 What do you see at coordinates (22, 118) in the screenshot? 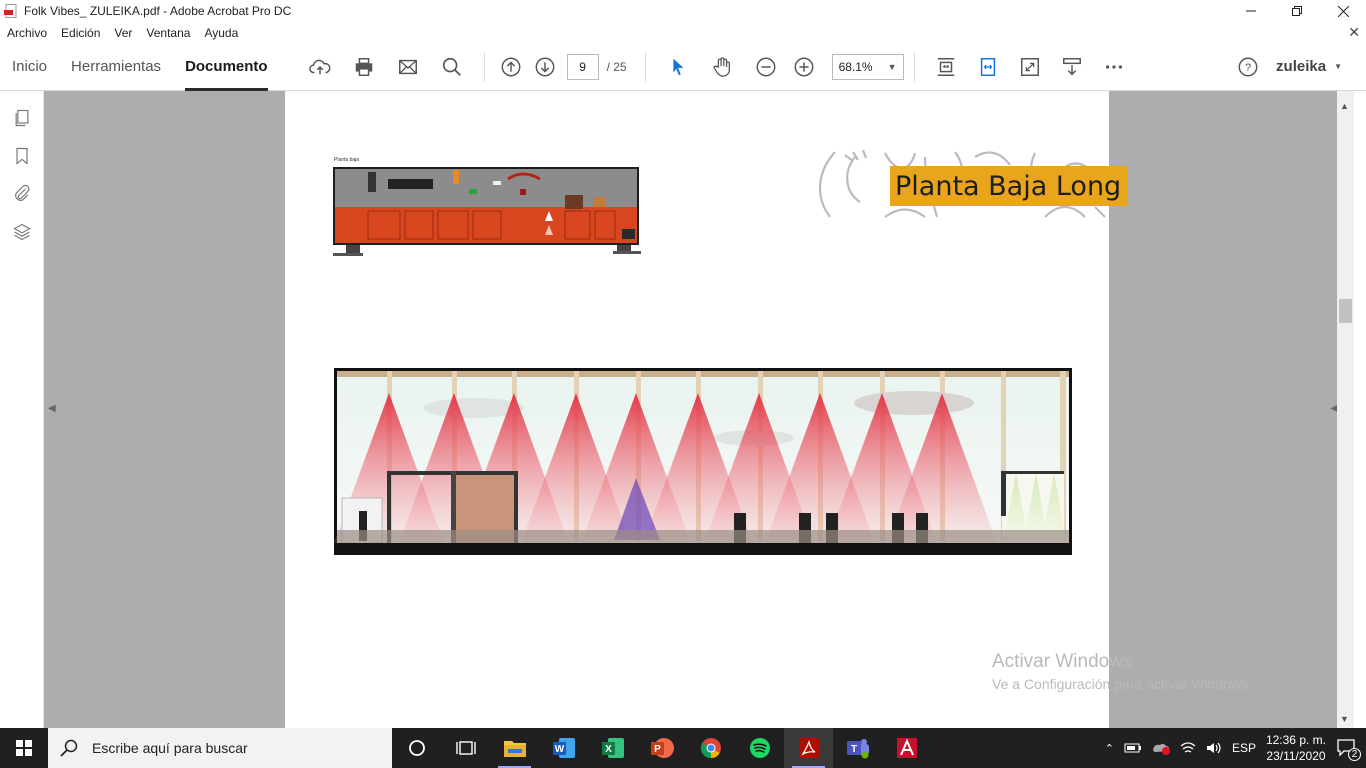
I see `page-thumbnails-icon` at bounding box center [22, 118].